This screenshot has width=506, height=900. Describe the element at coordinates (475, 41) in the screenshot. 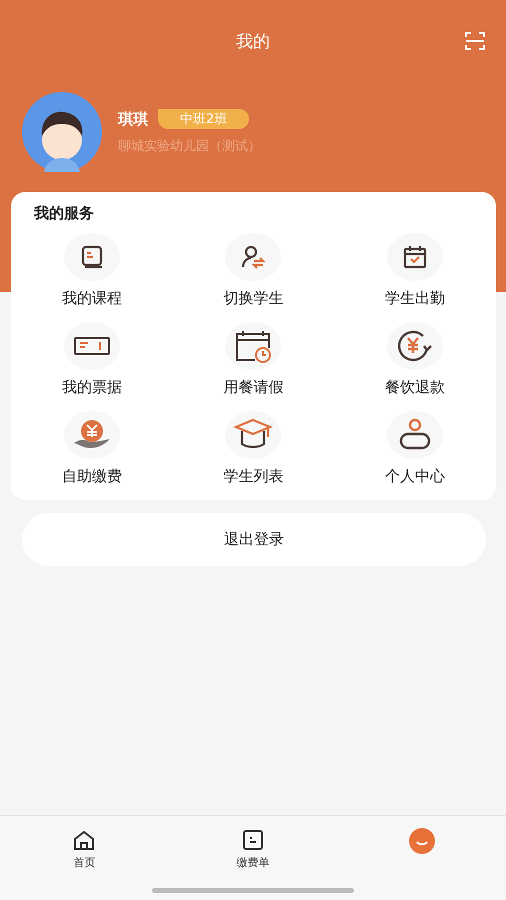

I see `scan-icon` at that location.